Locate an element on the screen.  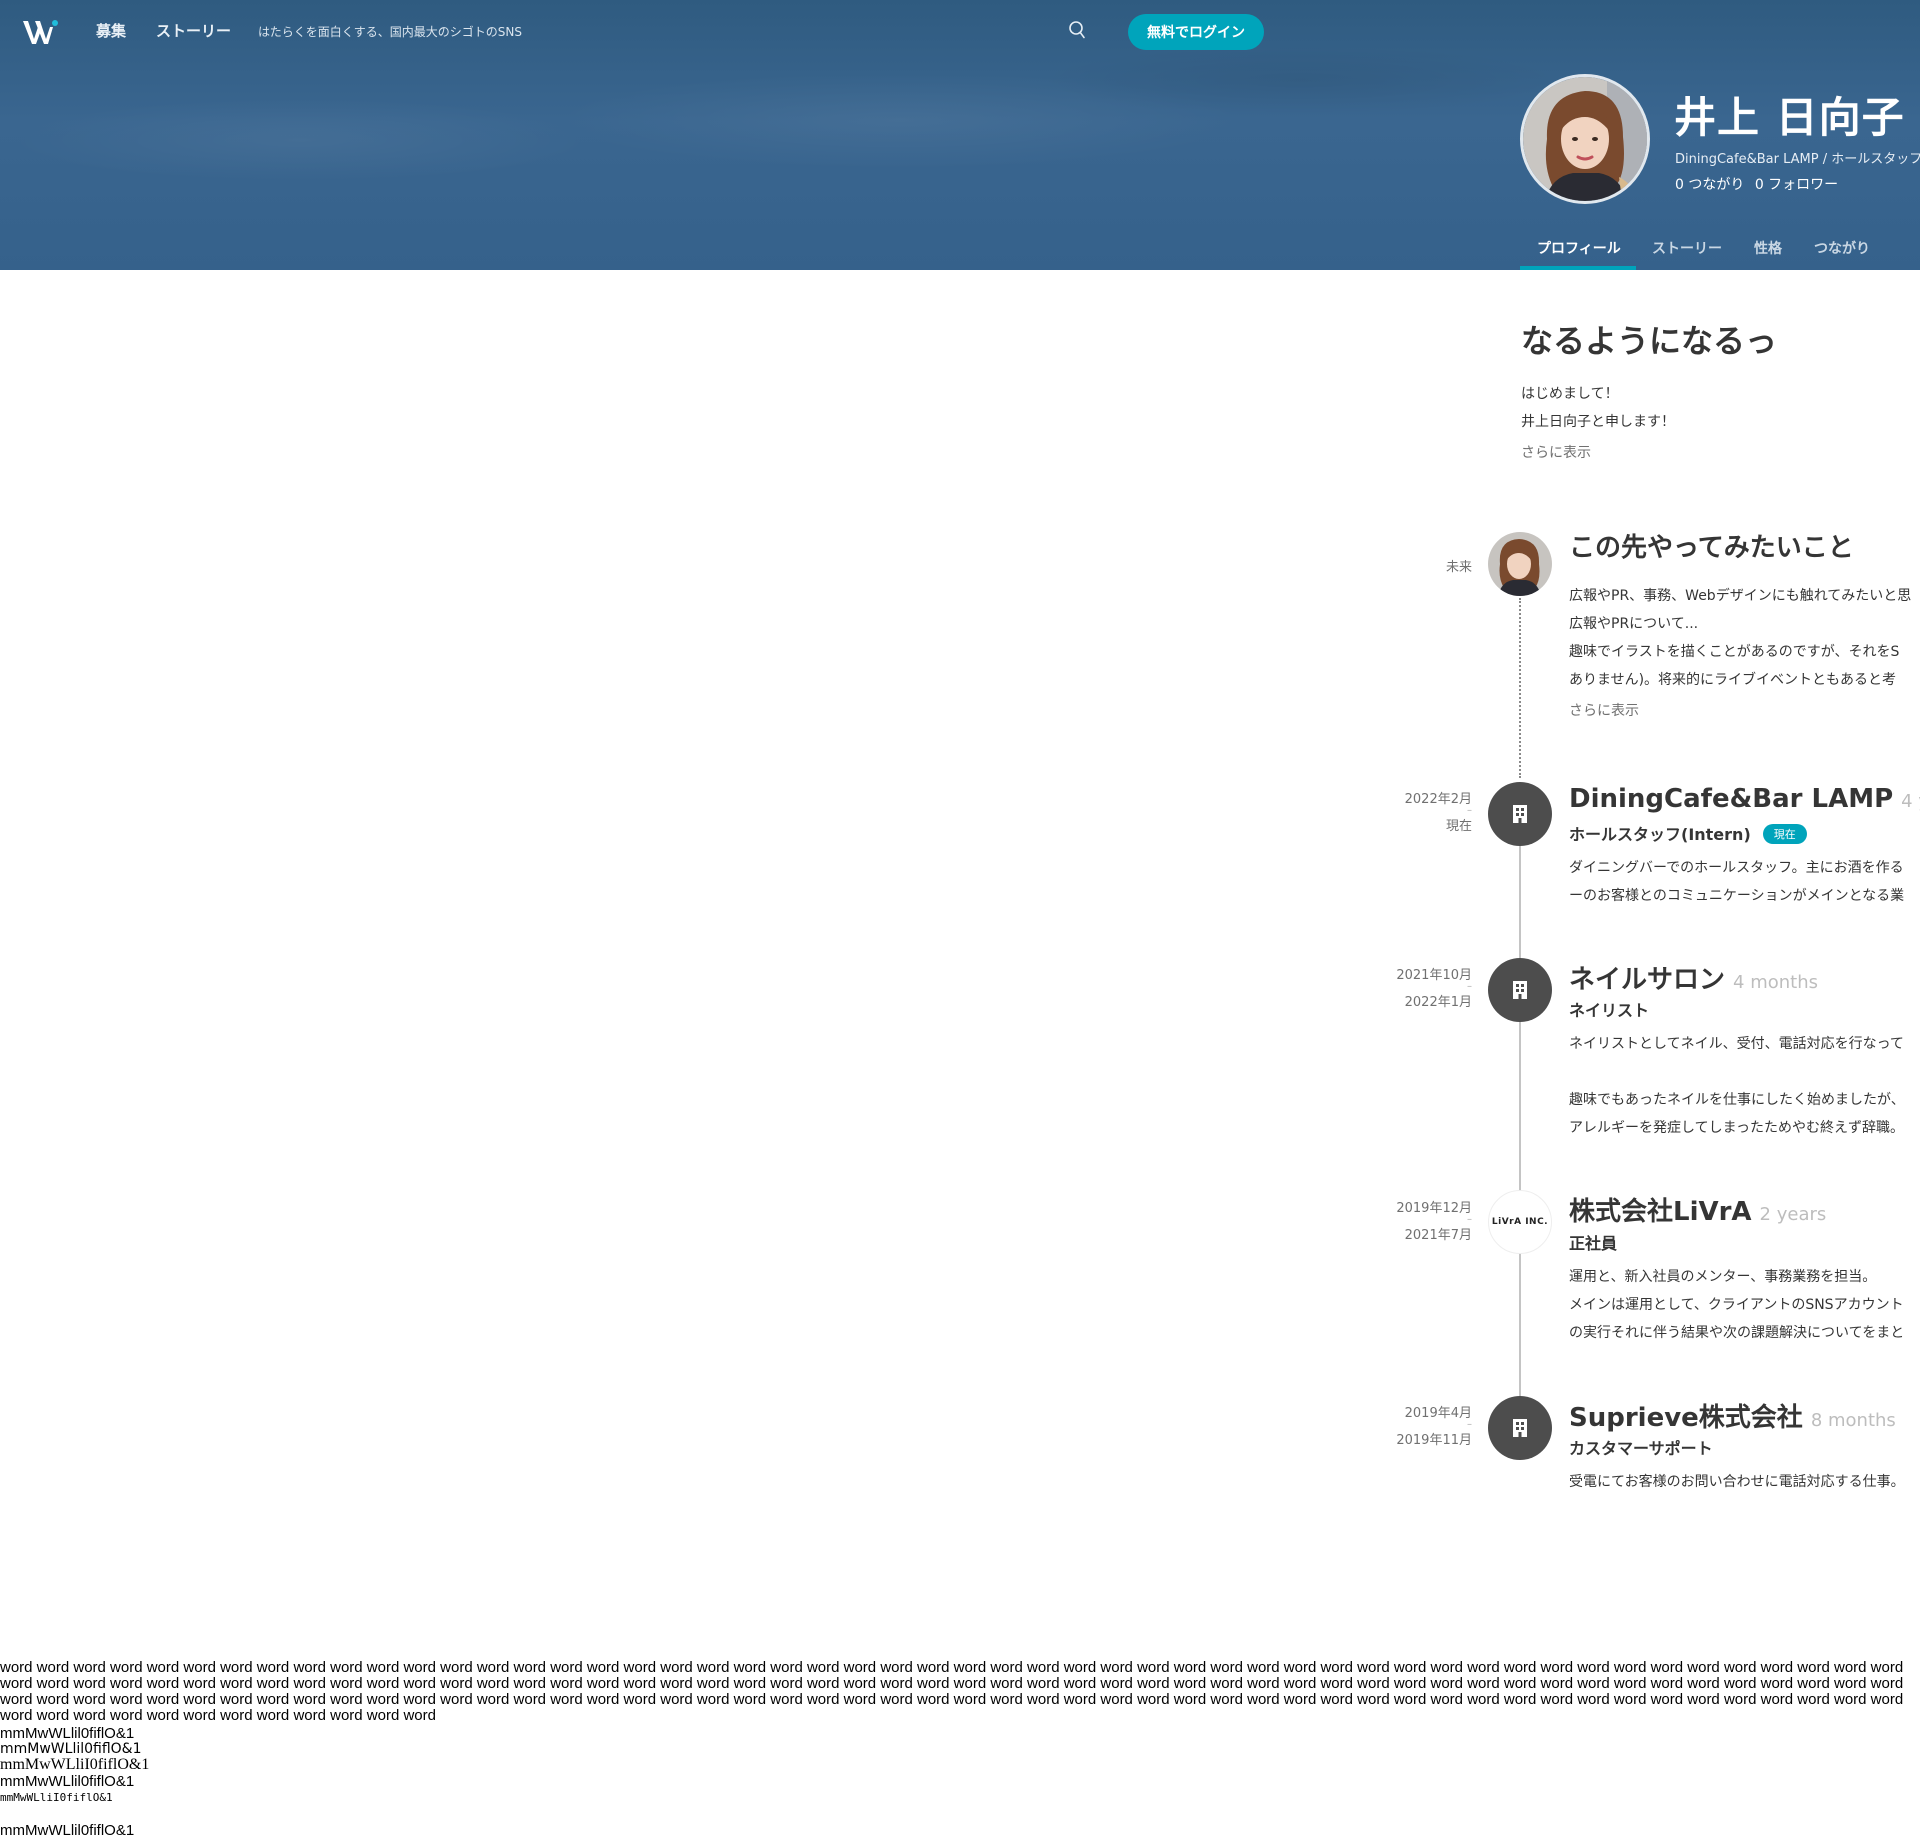
job-duration: 4 years is located at coordinates (1910, 801).